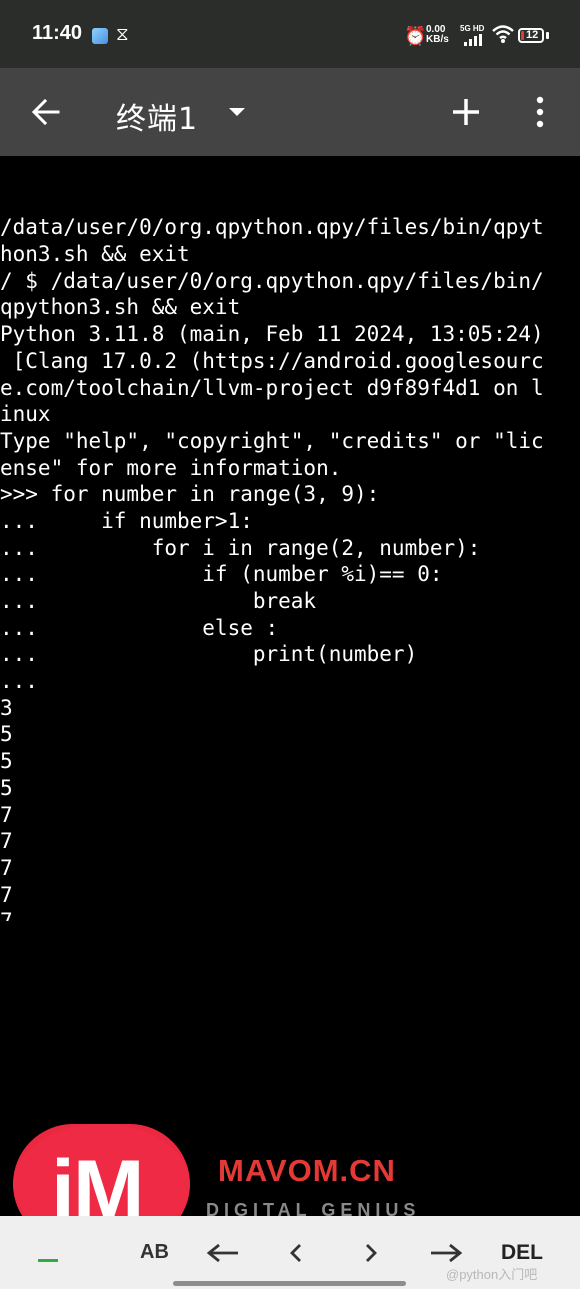 Image resolution: width=580 pixels, height=1289 pixels. I want to click on net-speed: 0.00 KB/s, so click(437, 35).